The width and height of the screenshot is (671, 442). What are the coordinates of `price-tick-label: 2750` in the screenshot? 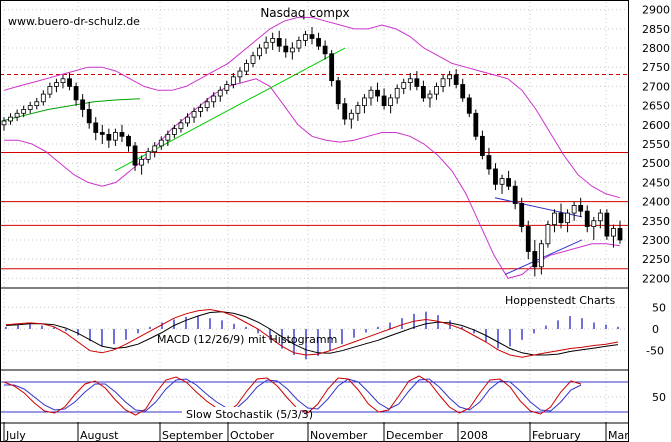 It's located at (656, 67).